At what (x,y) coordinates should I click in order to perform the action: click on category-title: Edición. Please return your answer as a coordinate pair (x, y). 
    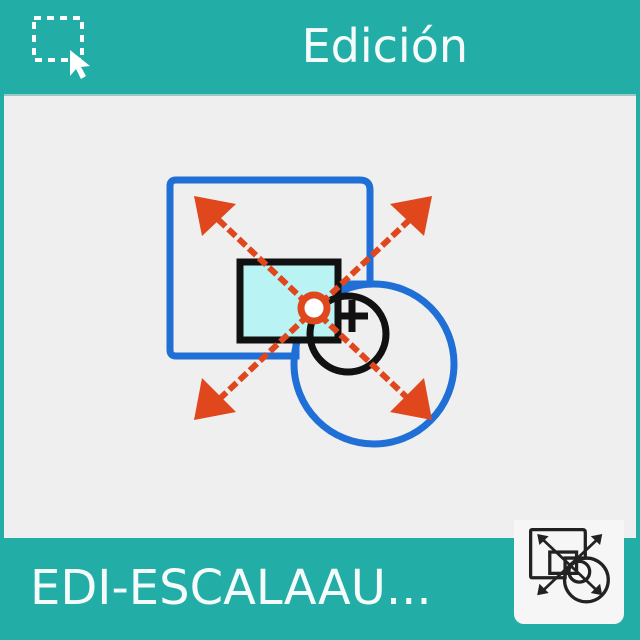
    Looking at the image, I should click on (384, 46).